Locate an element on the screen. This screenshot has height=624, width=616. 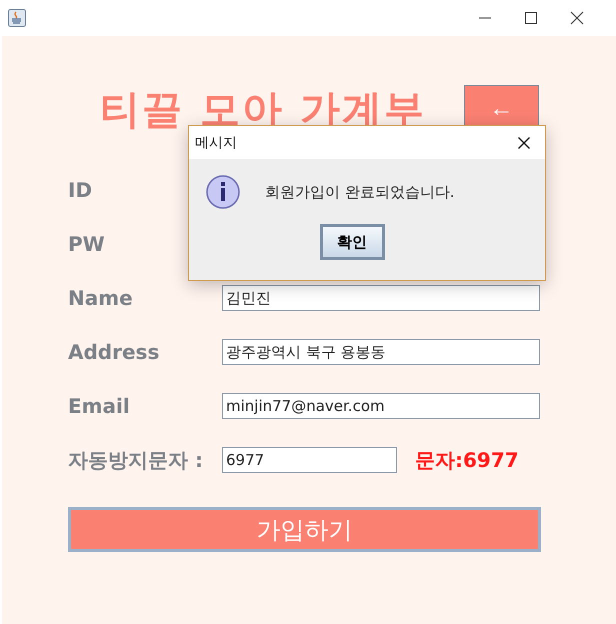
field-label: PW is located at coordinates (87, 244).